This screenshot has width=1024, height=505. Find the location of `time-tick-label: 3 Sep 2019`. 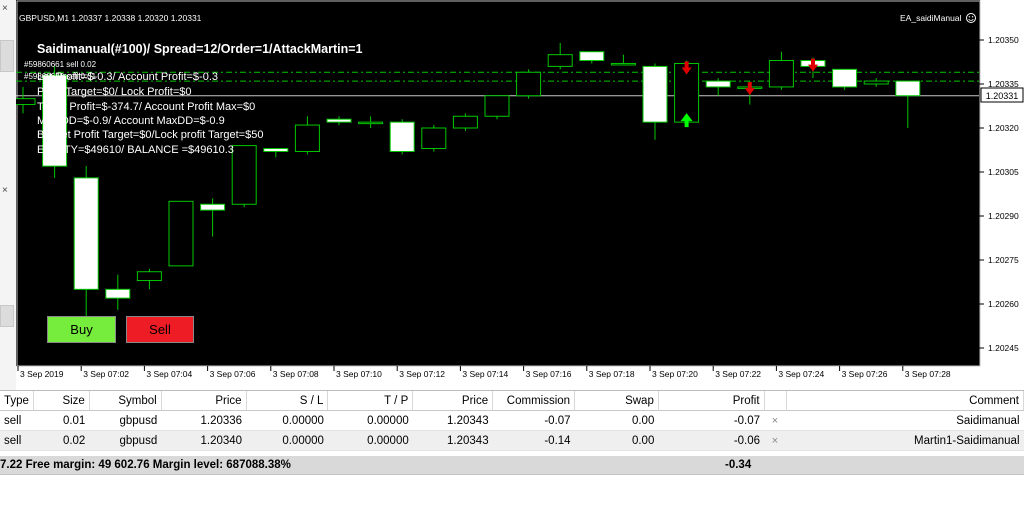

time-tick-label: 3 Sep 2019 is located at coordinates (42, 374).